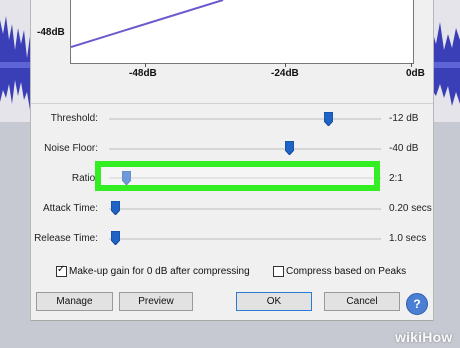 The image size is (460, 348). What do you see at coordinates (245, 149) in the screenshot?
I see `noise-floor-slider` at bounding box center [245, 149].